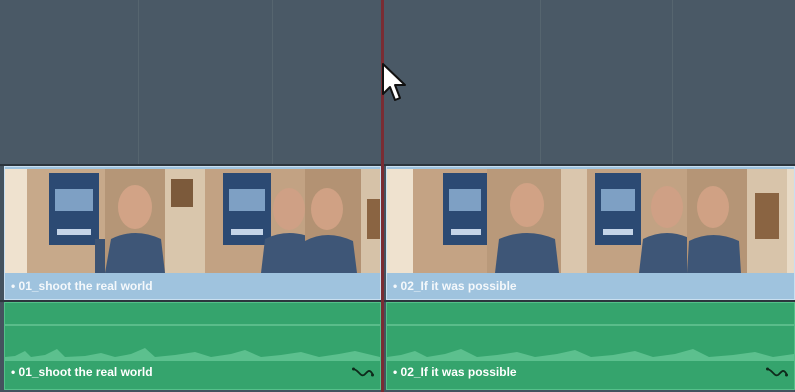  I want to click on audio-clip-label: • 02_If it was possible, so click(455, 372).